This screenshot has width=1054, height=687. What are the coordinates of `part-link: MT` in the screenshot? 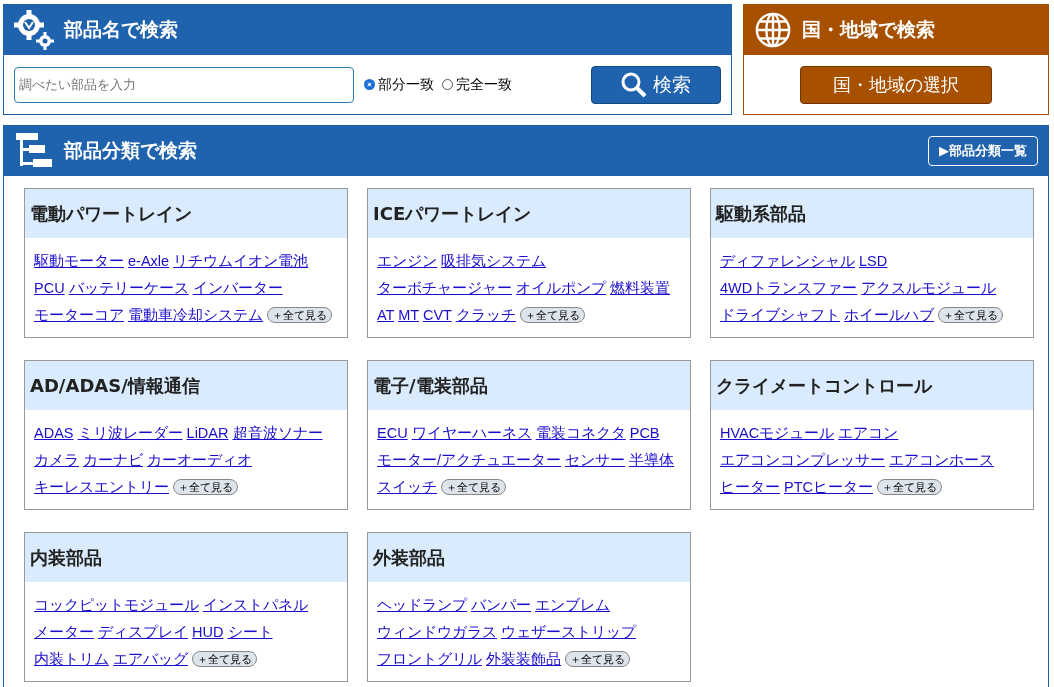 It's located at (408, 315).